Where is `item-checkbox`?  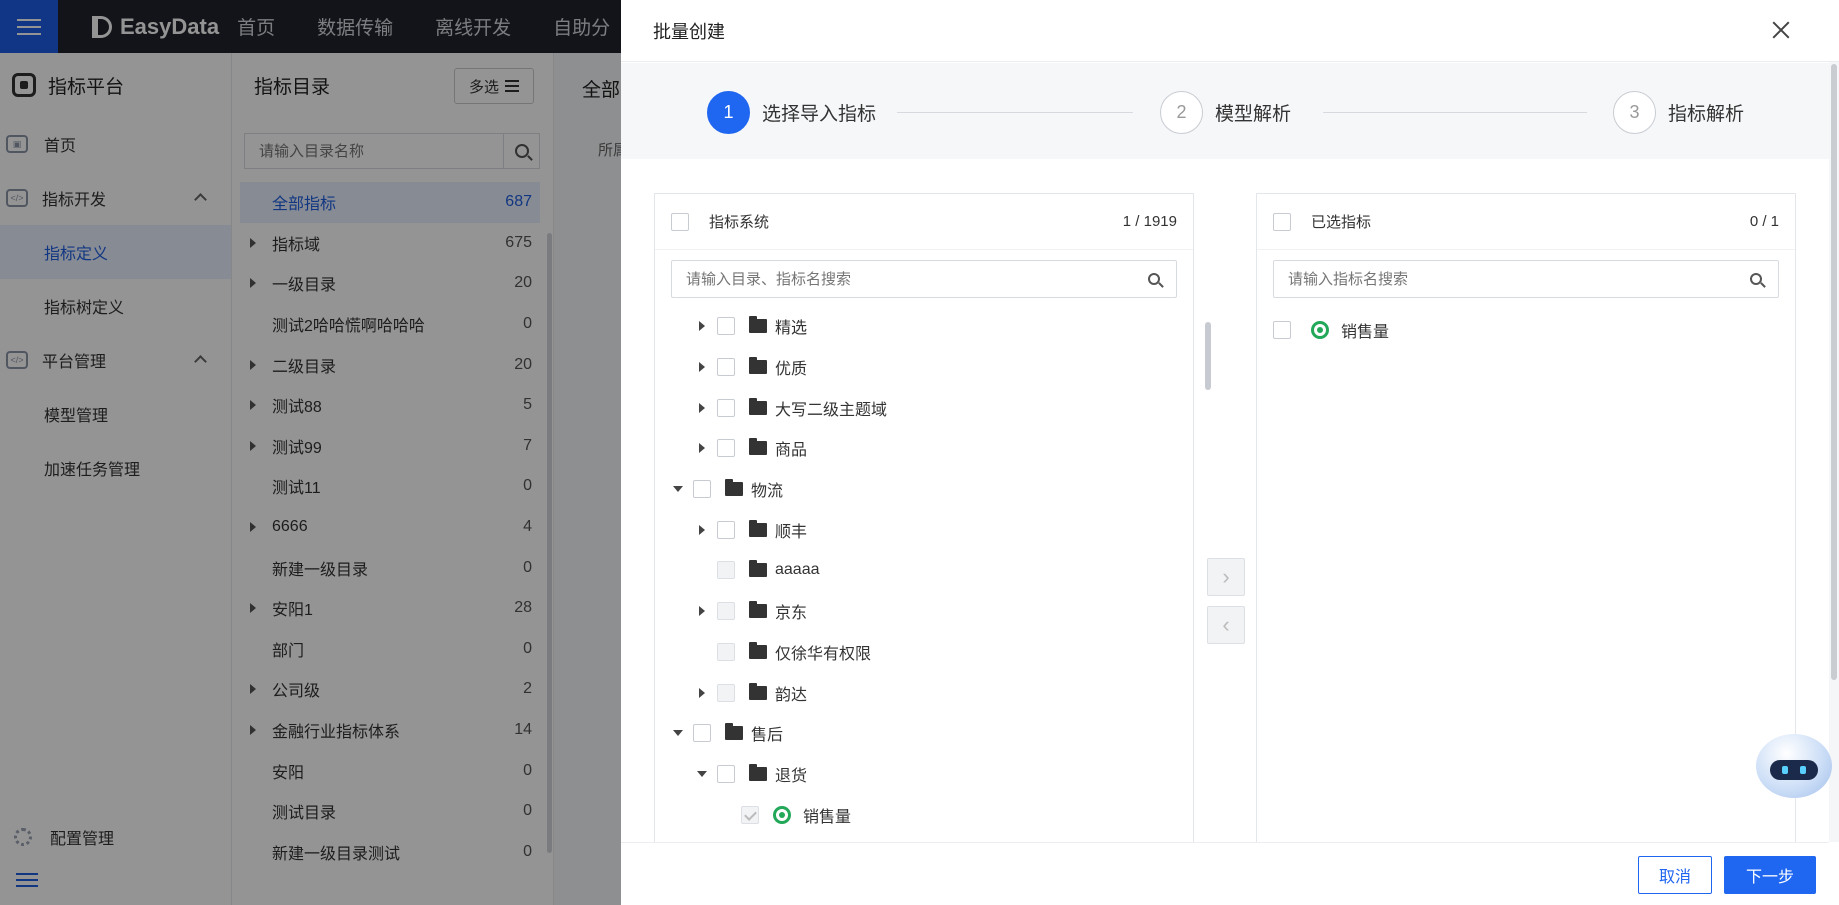 item-checkbox is located at coordinates (1282, 330).